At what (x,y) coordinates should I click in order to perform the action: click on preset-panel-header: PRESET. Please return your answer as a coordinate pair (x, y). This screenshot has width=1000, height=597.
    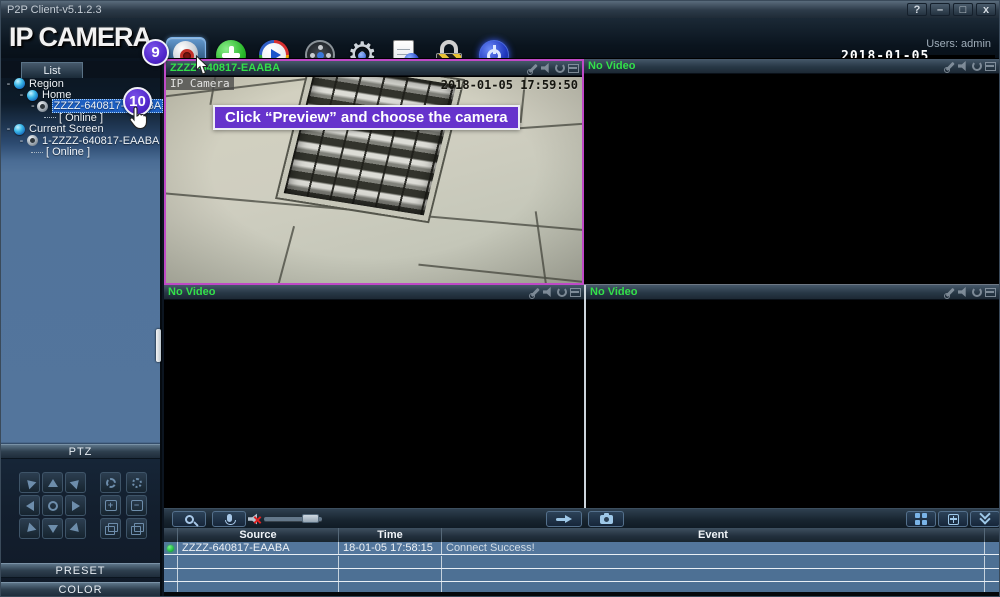
    Looking at the image, I should click on (80, 570).